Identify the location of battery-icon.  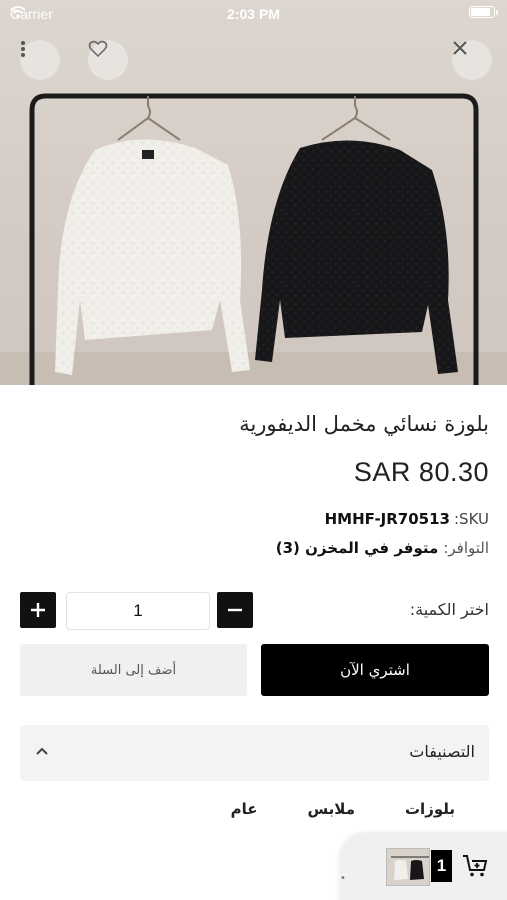
(483, 12).